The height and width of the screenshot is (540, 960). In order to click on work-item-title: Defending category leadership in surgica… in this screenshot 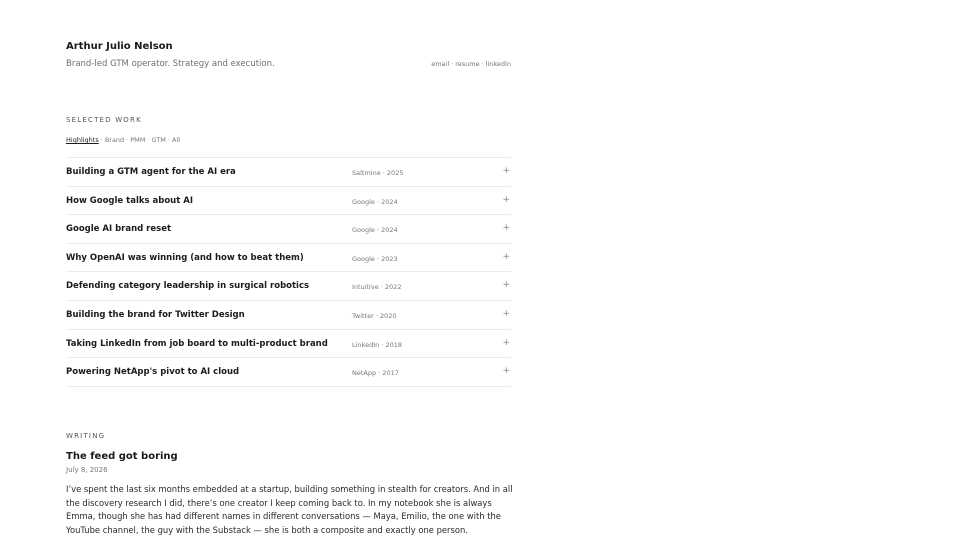, I will do `click(188, 286)`.